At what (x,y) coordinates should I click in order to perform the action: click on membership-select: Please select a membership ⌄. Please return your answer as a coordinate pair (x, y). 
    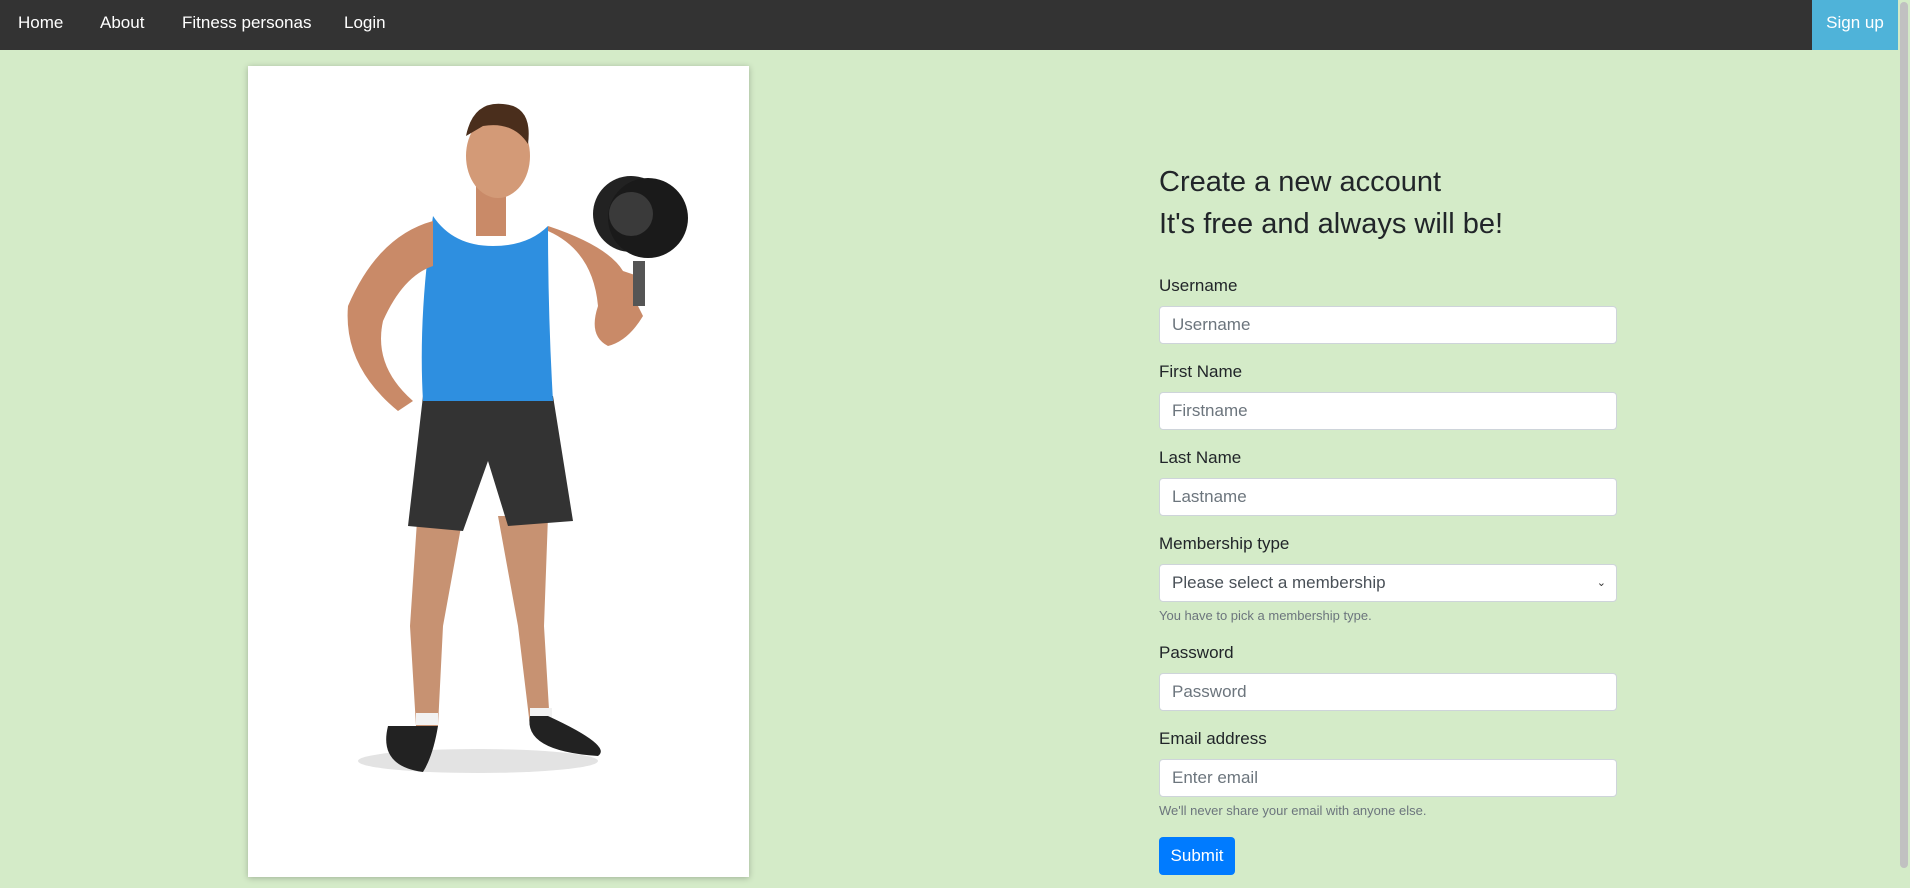
    Looking at the image, I should click on (1388, 583).